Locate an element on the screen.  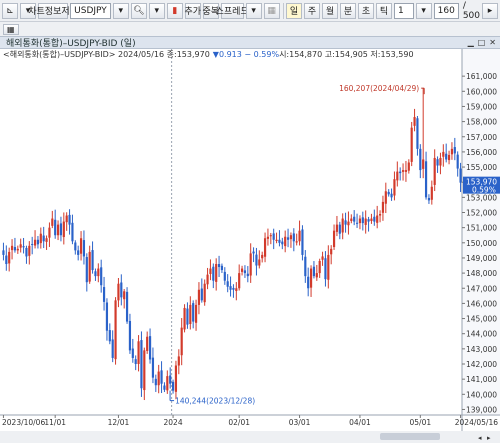
add-indicator-button: 추가 is located at coordinates (193, 10).